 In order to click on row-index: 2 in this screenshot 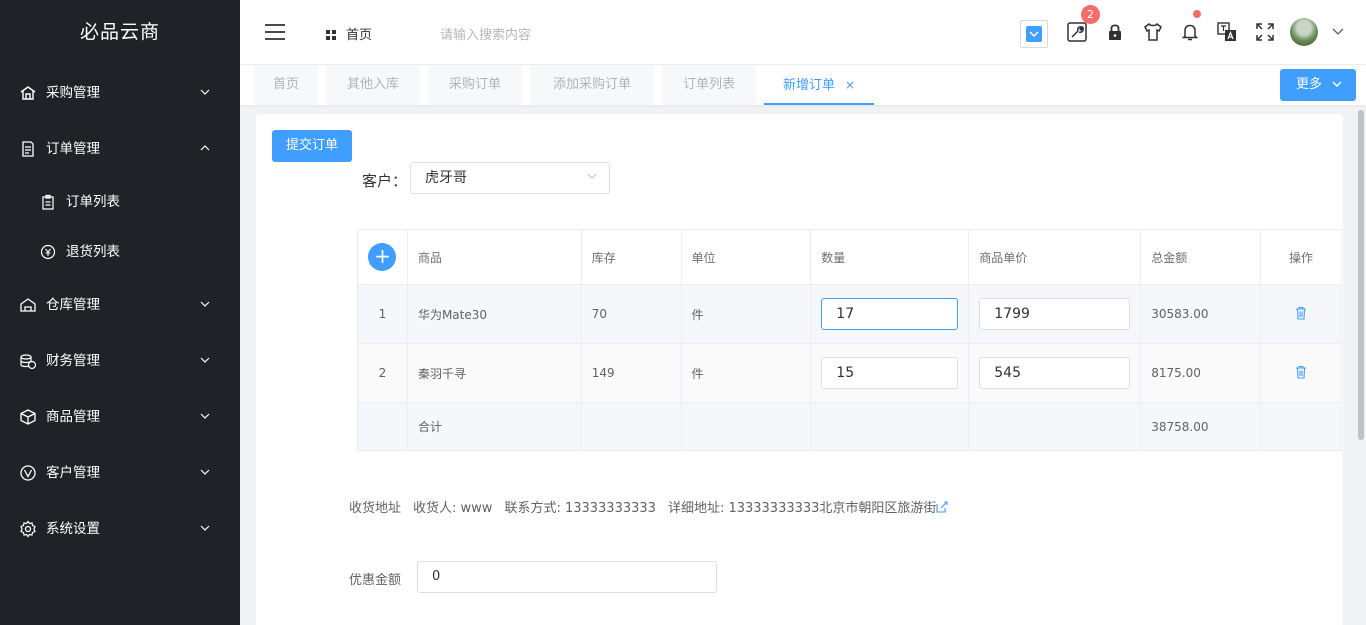, I will do `click(382, 373)`.